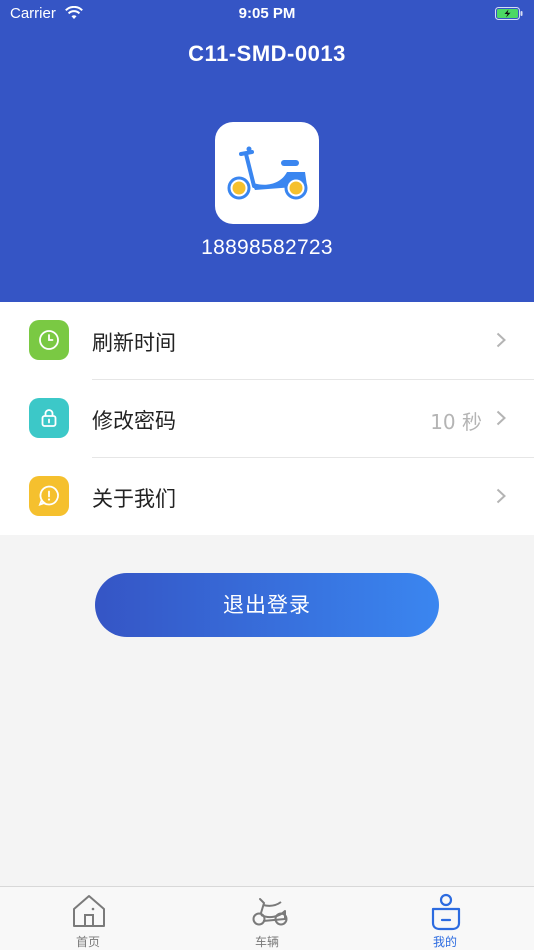  Describe the element at coordinates (509, 13) in the screenshot. I see `battery-charging-icon` at that location.